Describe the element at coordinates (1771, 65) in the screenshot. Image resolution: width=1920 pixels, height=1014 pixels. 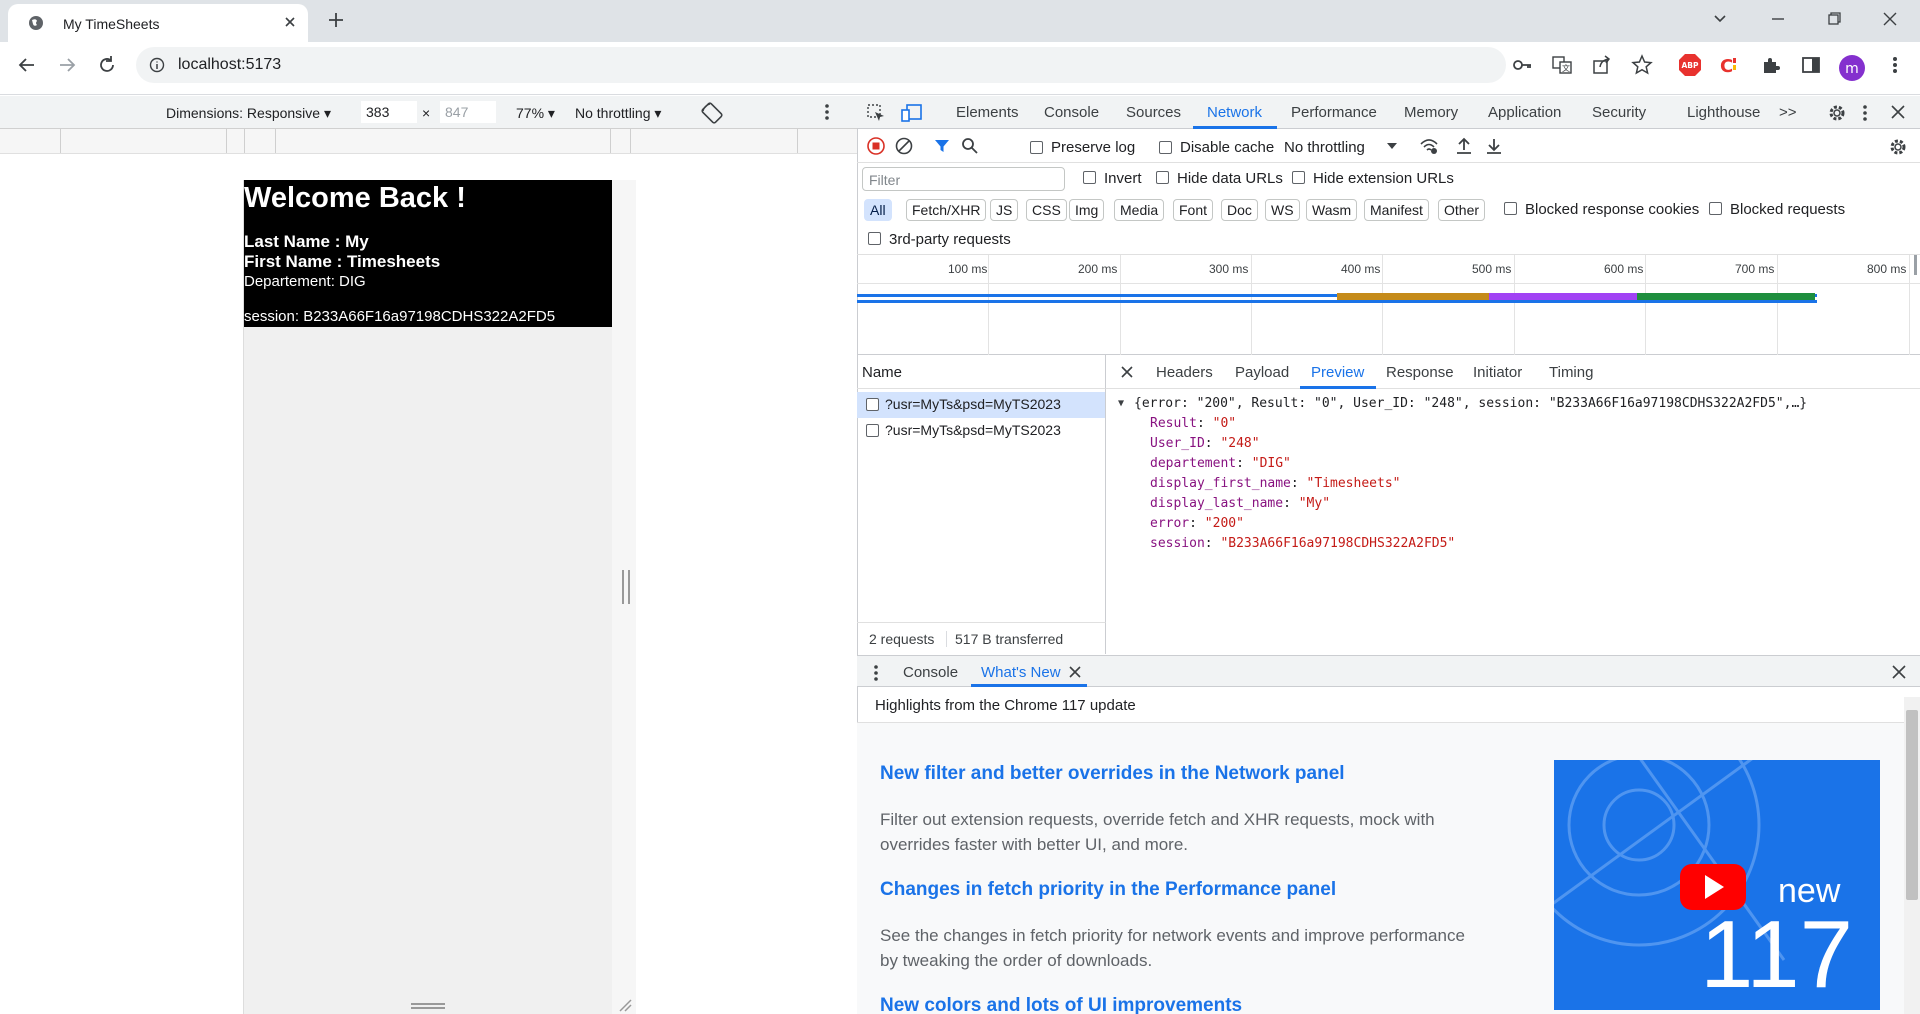
I see `extensions-puzzle-icon` at that location.